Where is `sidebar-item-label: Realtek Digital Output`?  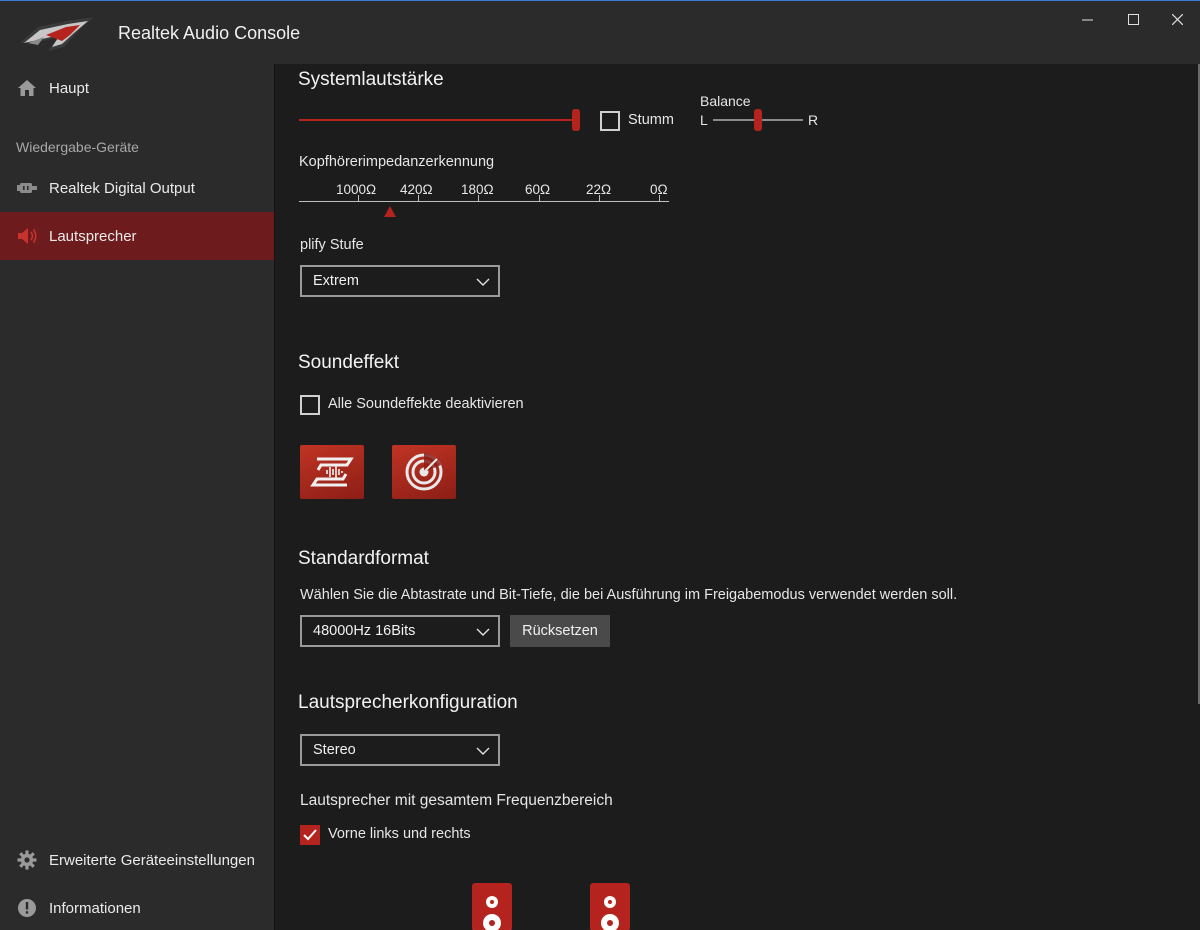
sidebar-item-label: Realtek Digital Output is located at coordinates (122, 188).